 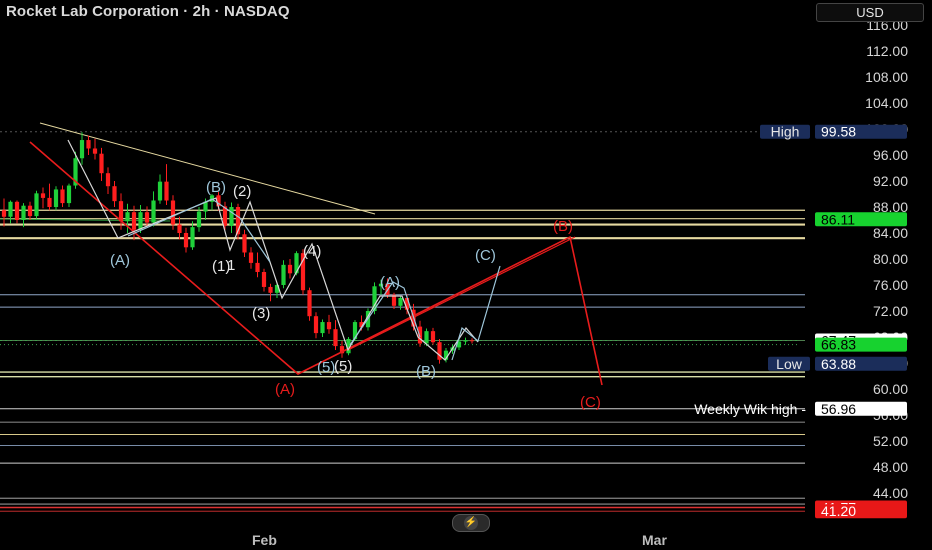 What do you see at coordinates (887, 51) in the screenshot?
I see `price-tick-label: 112.00` at bounding box center [887, 51].